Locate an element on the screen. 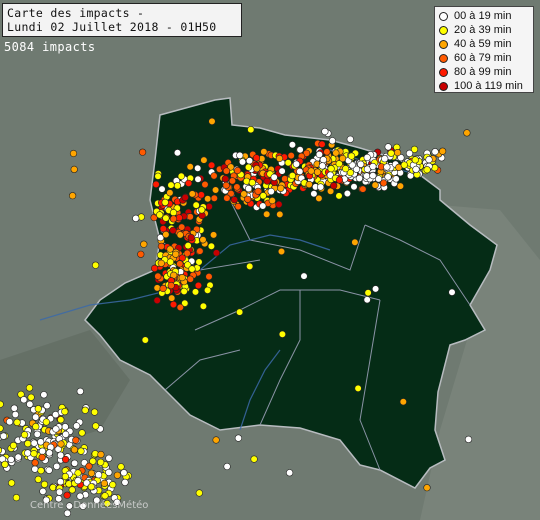 Image resolution: width=540 pixels, height=520 pixels. legend-dot-icon is located at coordinates (443, 72).